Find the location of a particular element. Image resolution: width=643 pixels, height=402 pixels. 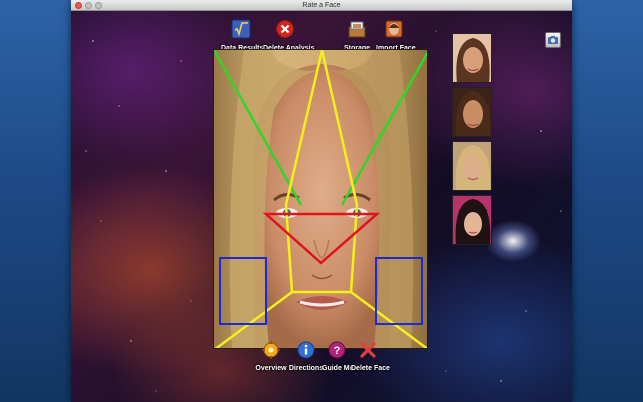

guide-me-label: Guide Me is located at coordinates (338, 368).